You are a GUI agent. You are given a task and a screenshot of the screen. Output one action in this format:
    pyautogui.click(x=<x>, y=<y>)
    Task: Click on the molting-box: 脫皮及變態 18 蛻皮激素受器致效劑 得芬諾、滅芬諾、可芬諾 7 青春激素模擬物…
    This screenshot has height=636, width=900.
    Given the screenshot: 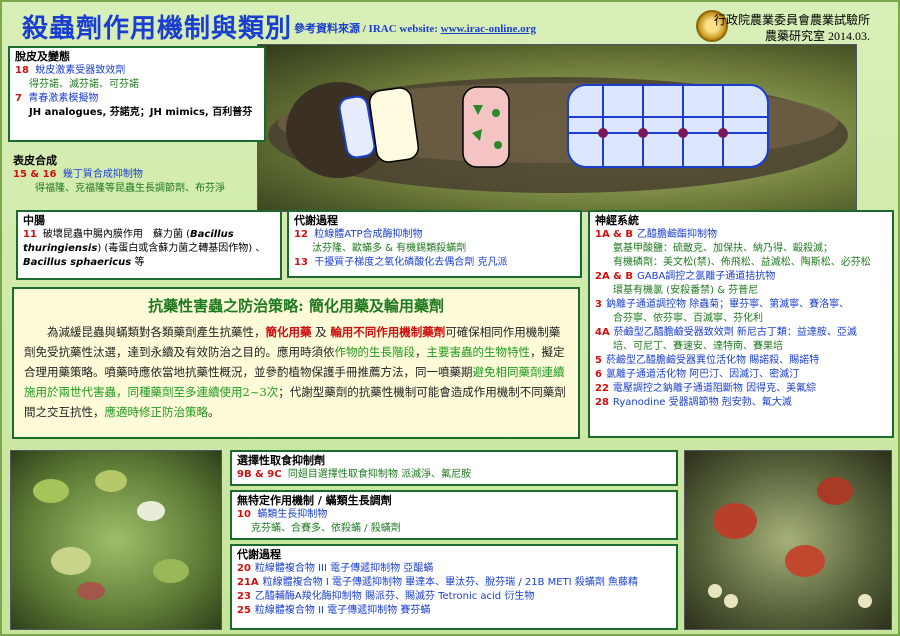 What is the action you would take?
    pyautogui.click(x=137, y=94)
    